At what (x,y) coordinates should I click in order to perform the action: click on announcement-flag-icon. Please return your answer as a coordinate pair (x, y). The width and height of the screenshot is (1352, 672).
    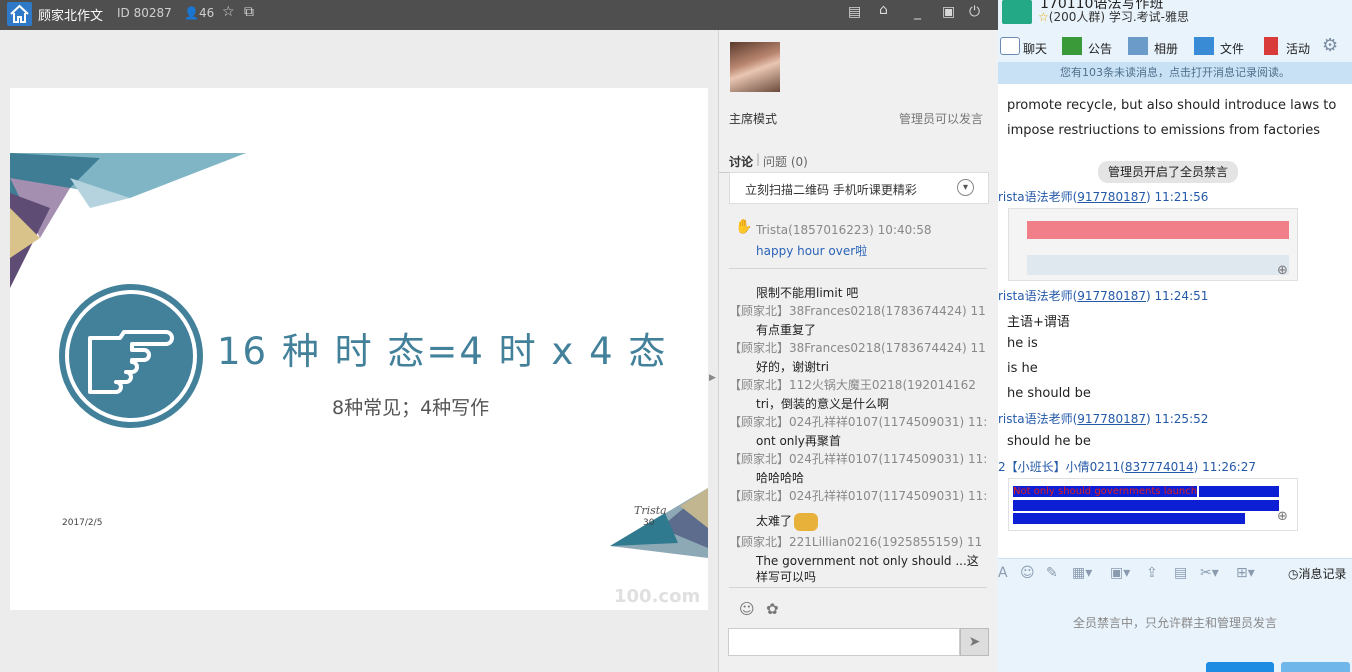
    Looking at the image, I should click on (1072, 46).